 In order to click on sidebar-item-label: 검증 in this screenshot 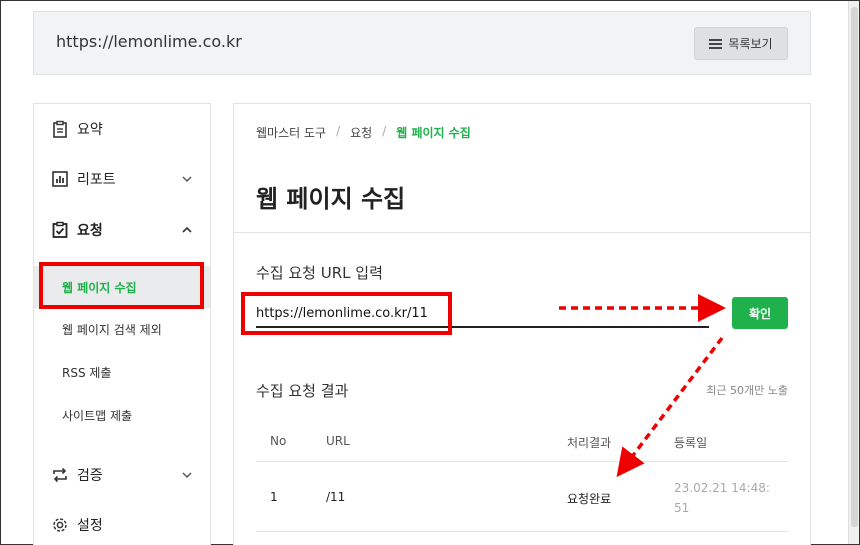, I will do `click(90, 476)`.